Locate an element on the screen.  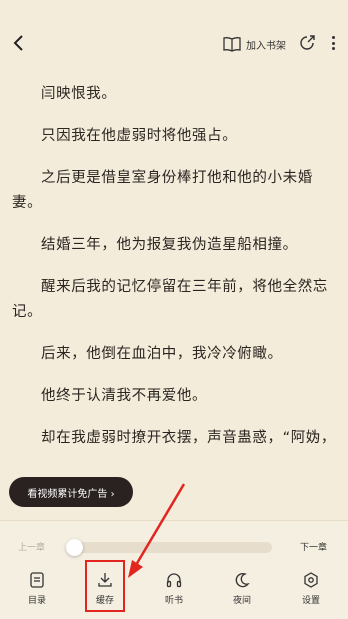
next-chapter-button: 下一章 is located at coordinates (313, 546).